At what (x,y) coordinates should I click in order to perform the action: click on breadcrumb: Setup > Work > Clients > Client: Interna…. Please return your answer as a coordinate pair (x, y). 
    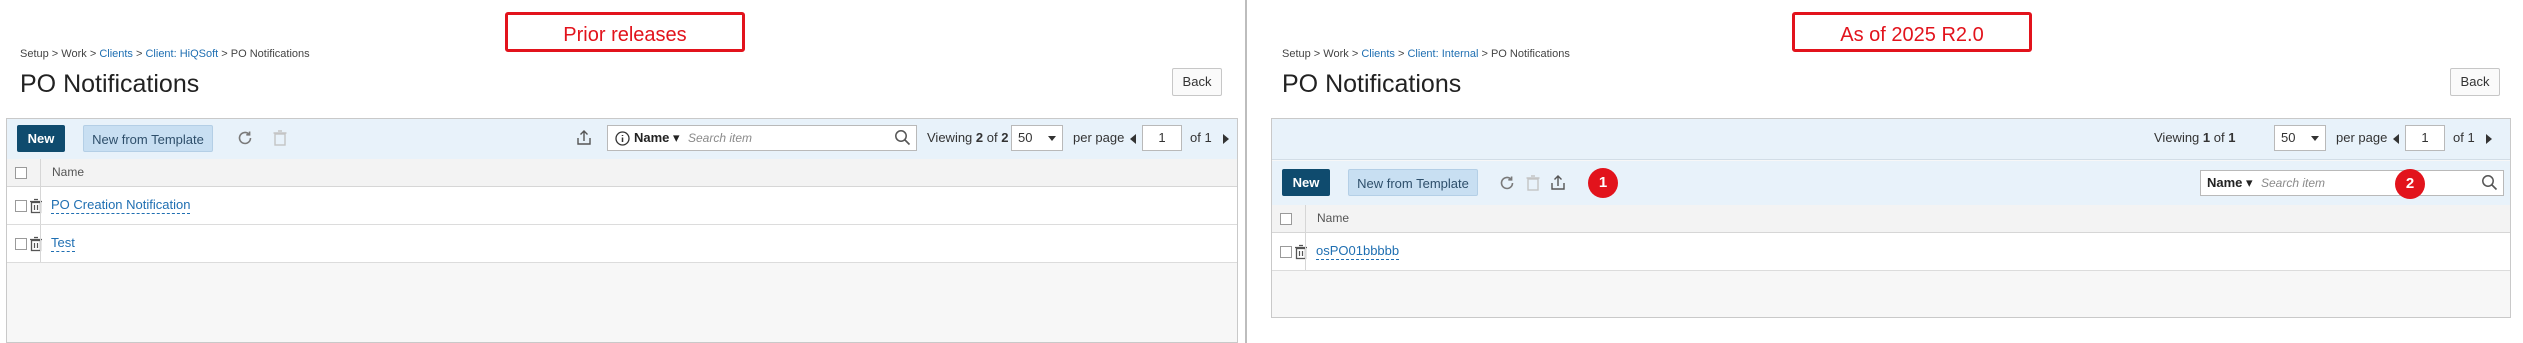
    Looking at the image, I should click on (1426, 54).